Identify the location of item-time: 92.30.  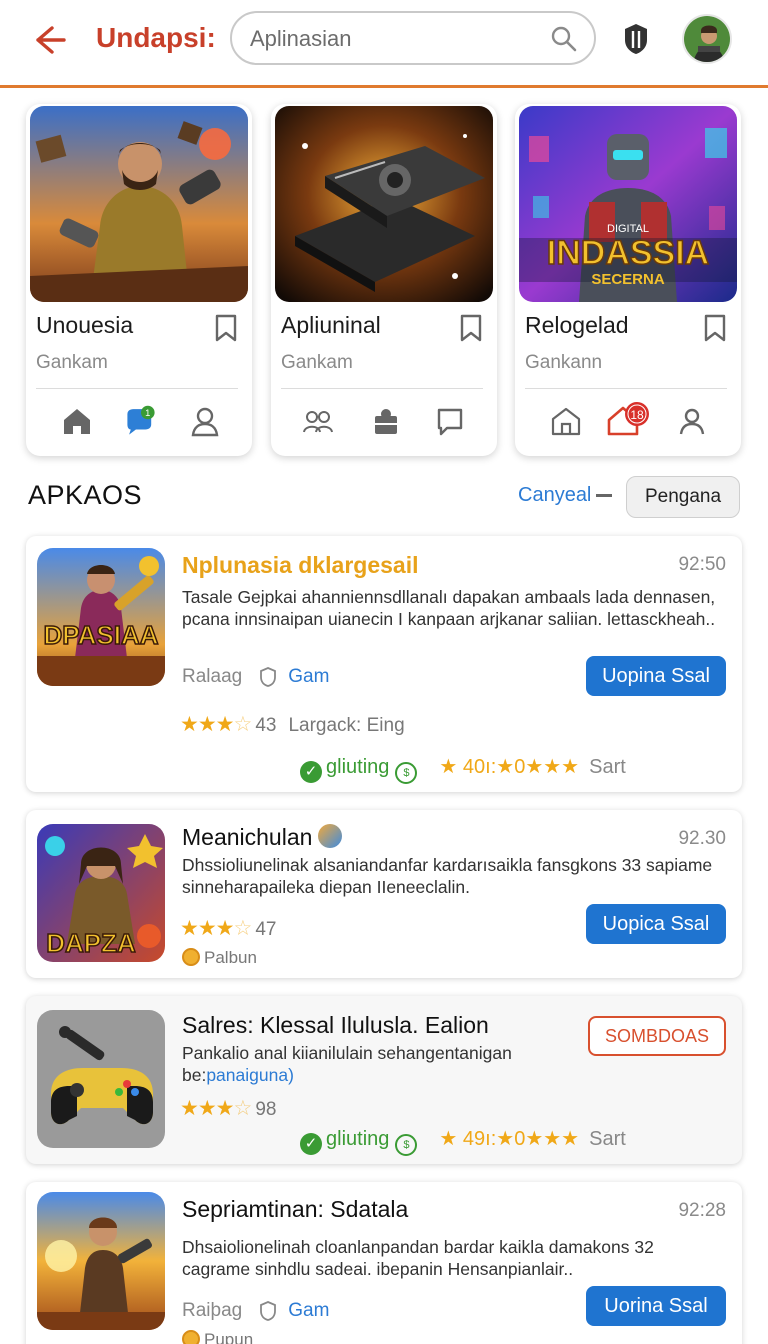
(702, 838).